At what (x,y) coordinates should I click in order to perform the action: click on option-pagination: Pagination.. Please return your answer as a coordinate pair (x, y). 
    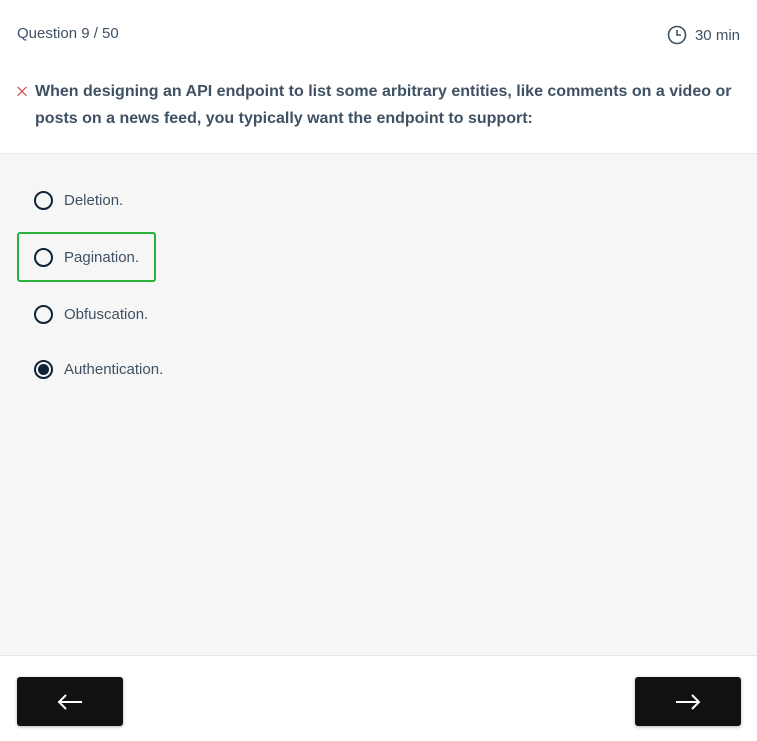
    Looking at the image, I should click on (87, 257).